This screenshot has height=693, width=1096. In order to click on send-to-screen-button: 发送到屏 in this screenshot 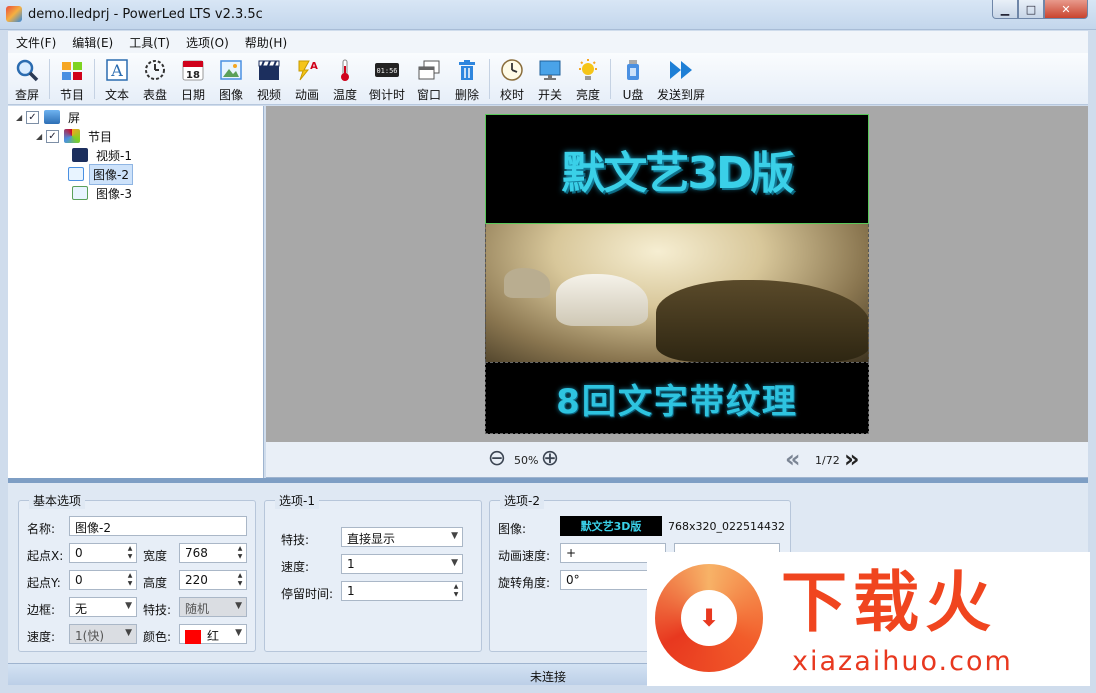, I will do `click(681, 78)`.